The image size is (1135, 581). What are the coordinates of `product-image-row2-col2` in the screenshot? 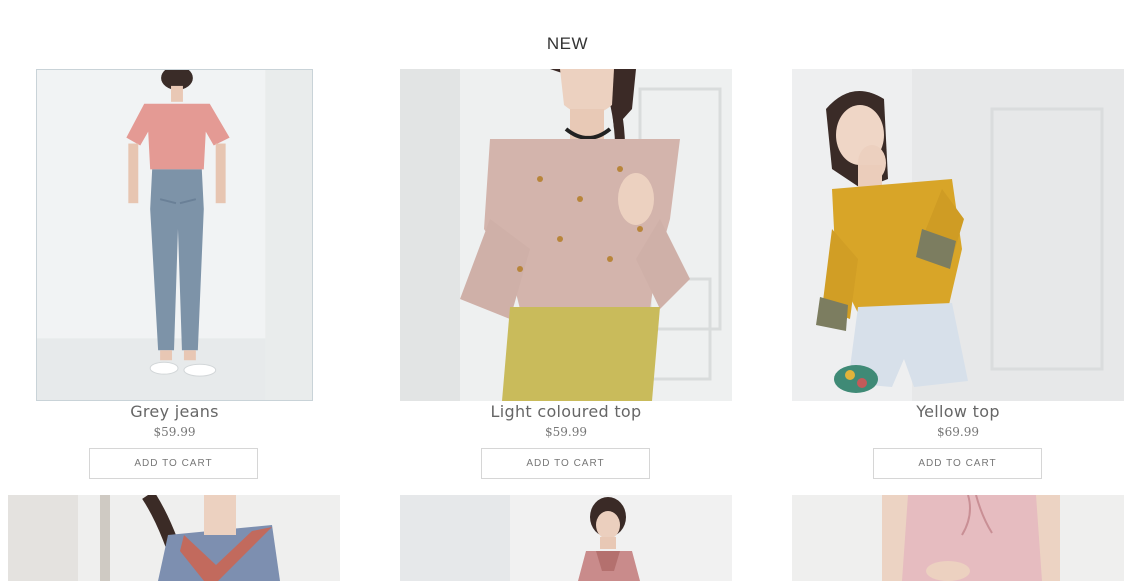 It's located at (566, 538).